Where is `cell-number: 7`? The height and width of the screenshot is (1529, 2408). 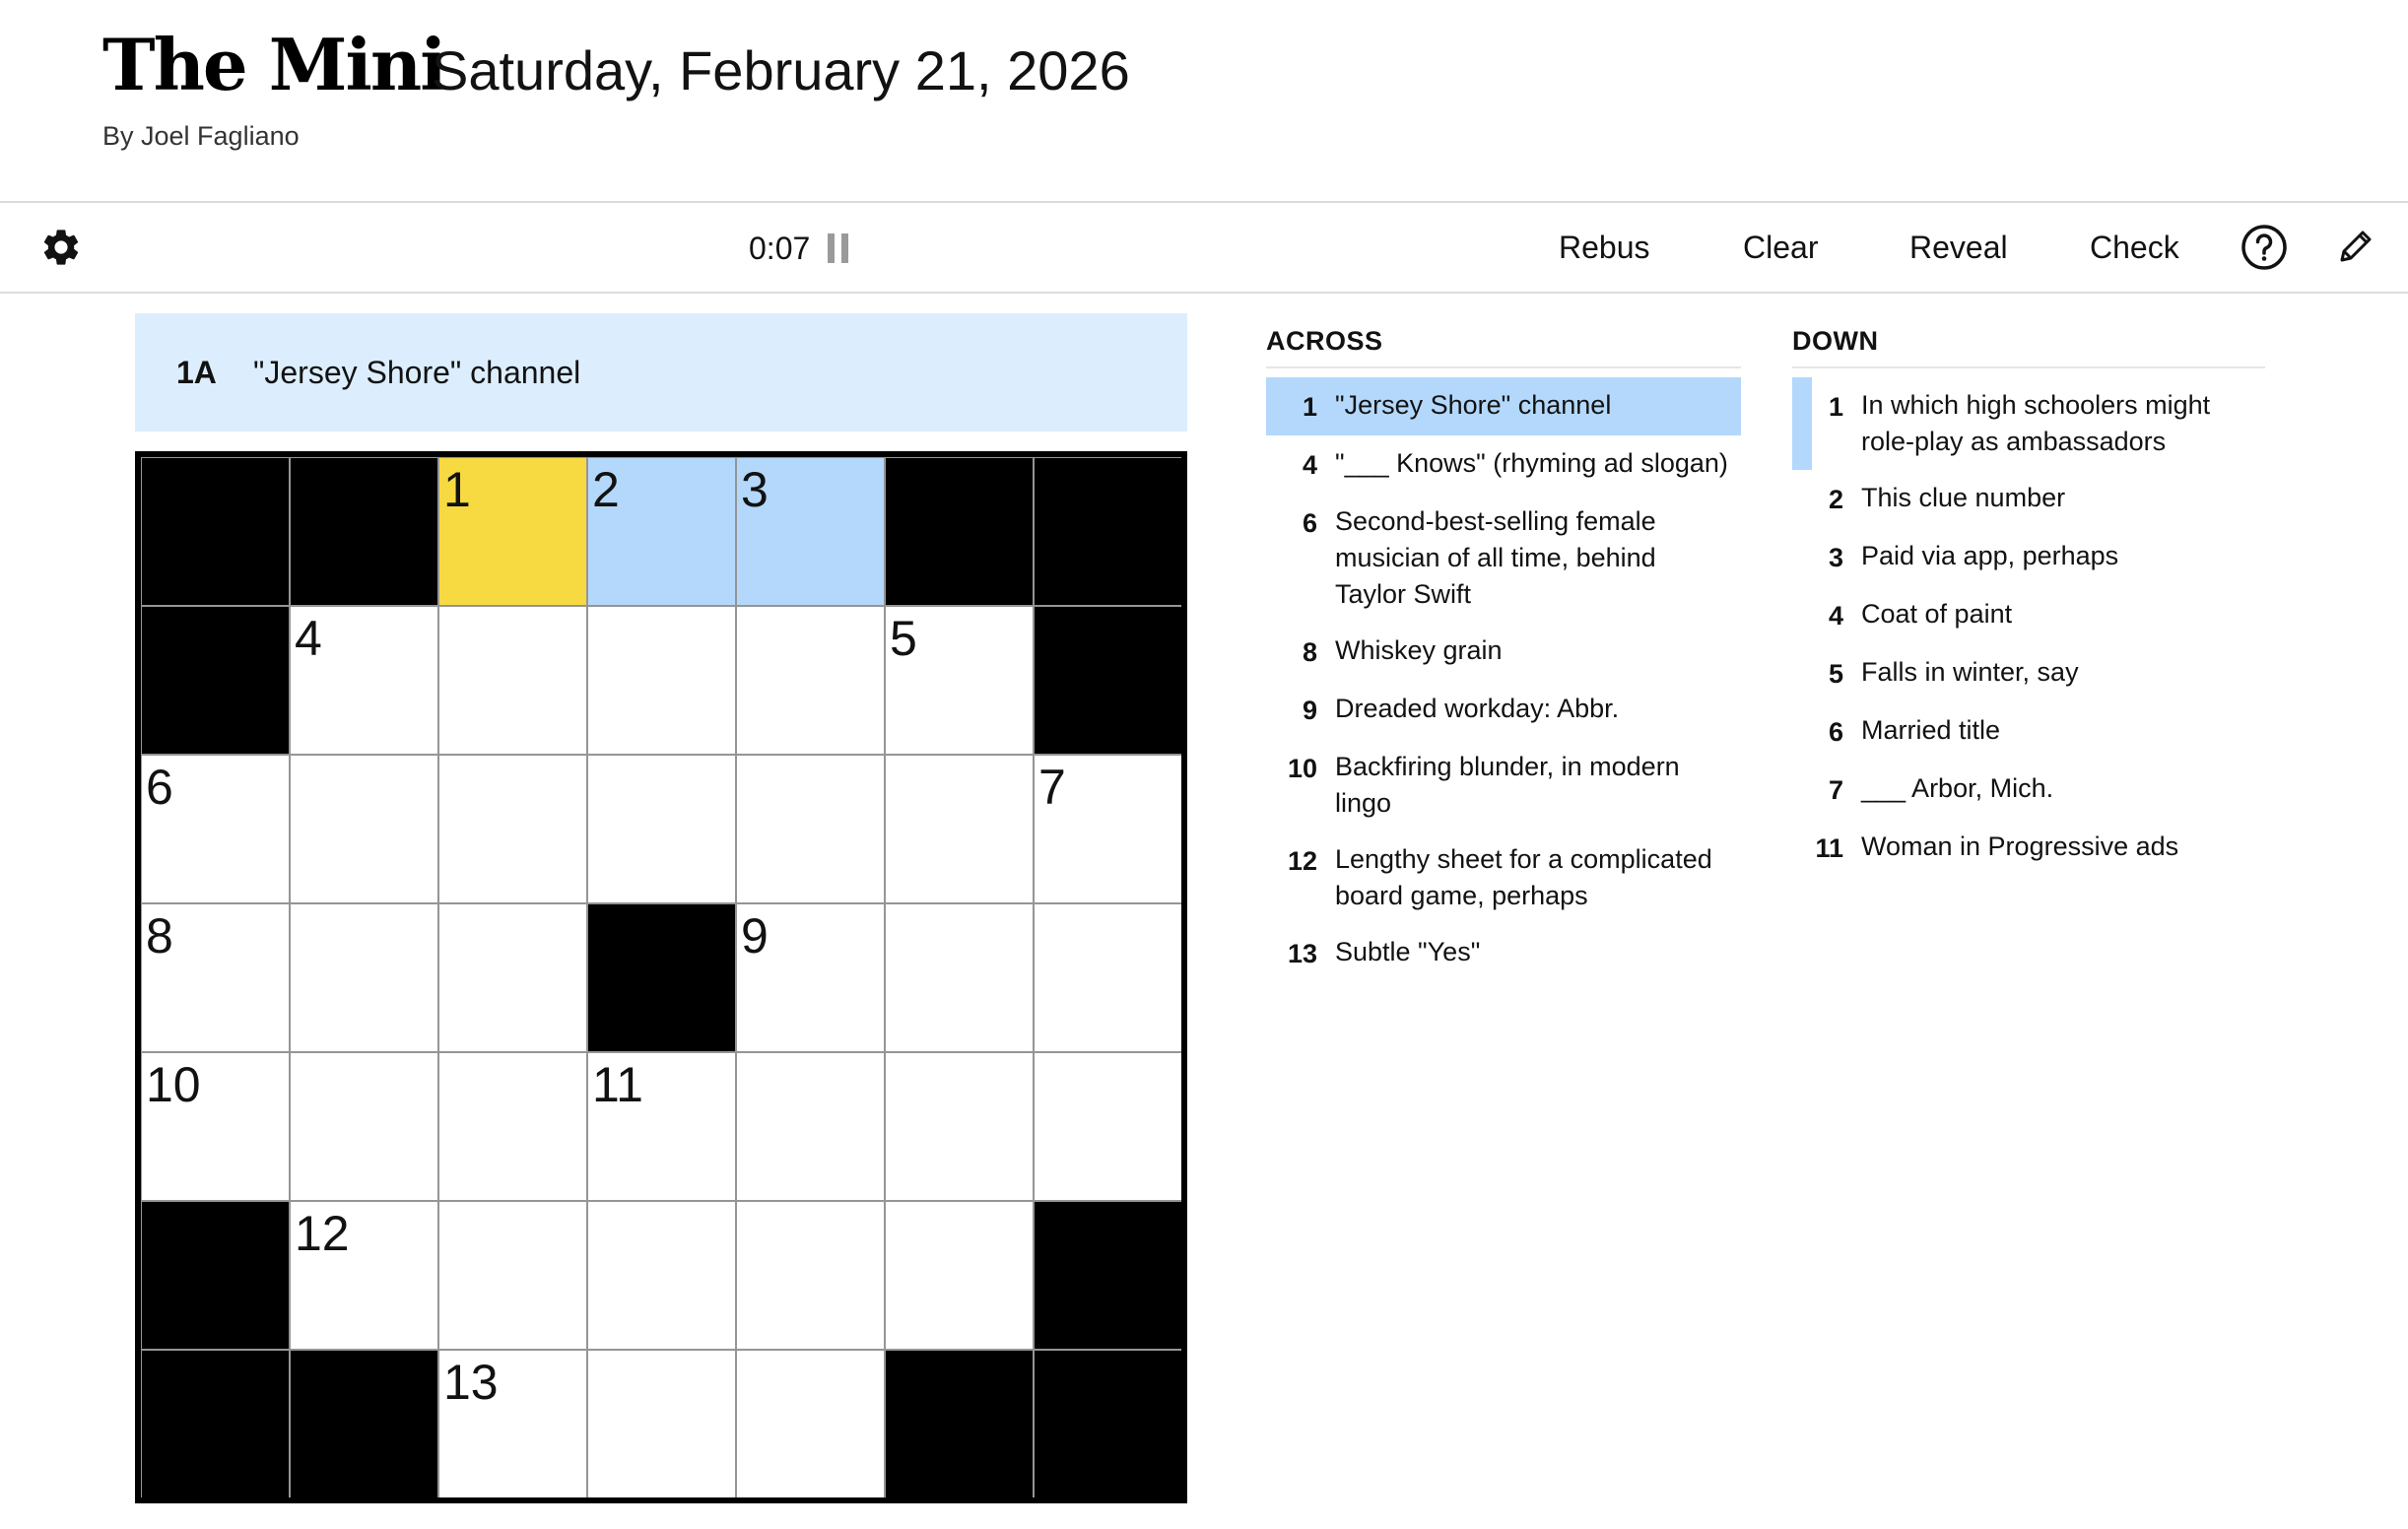 cell-number: 7 is located at coordinates (1052, 787).